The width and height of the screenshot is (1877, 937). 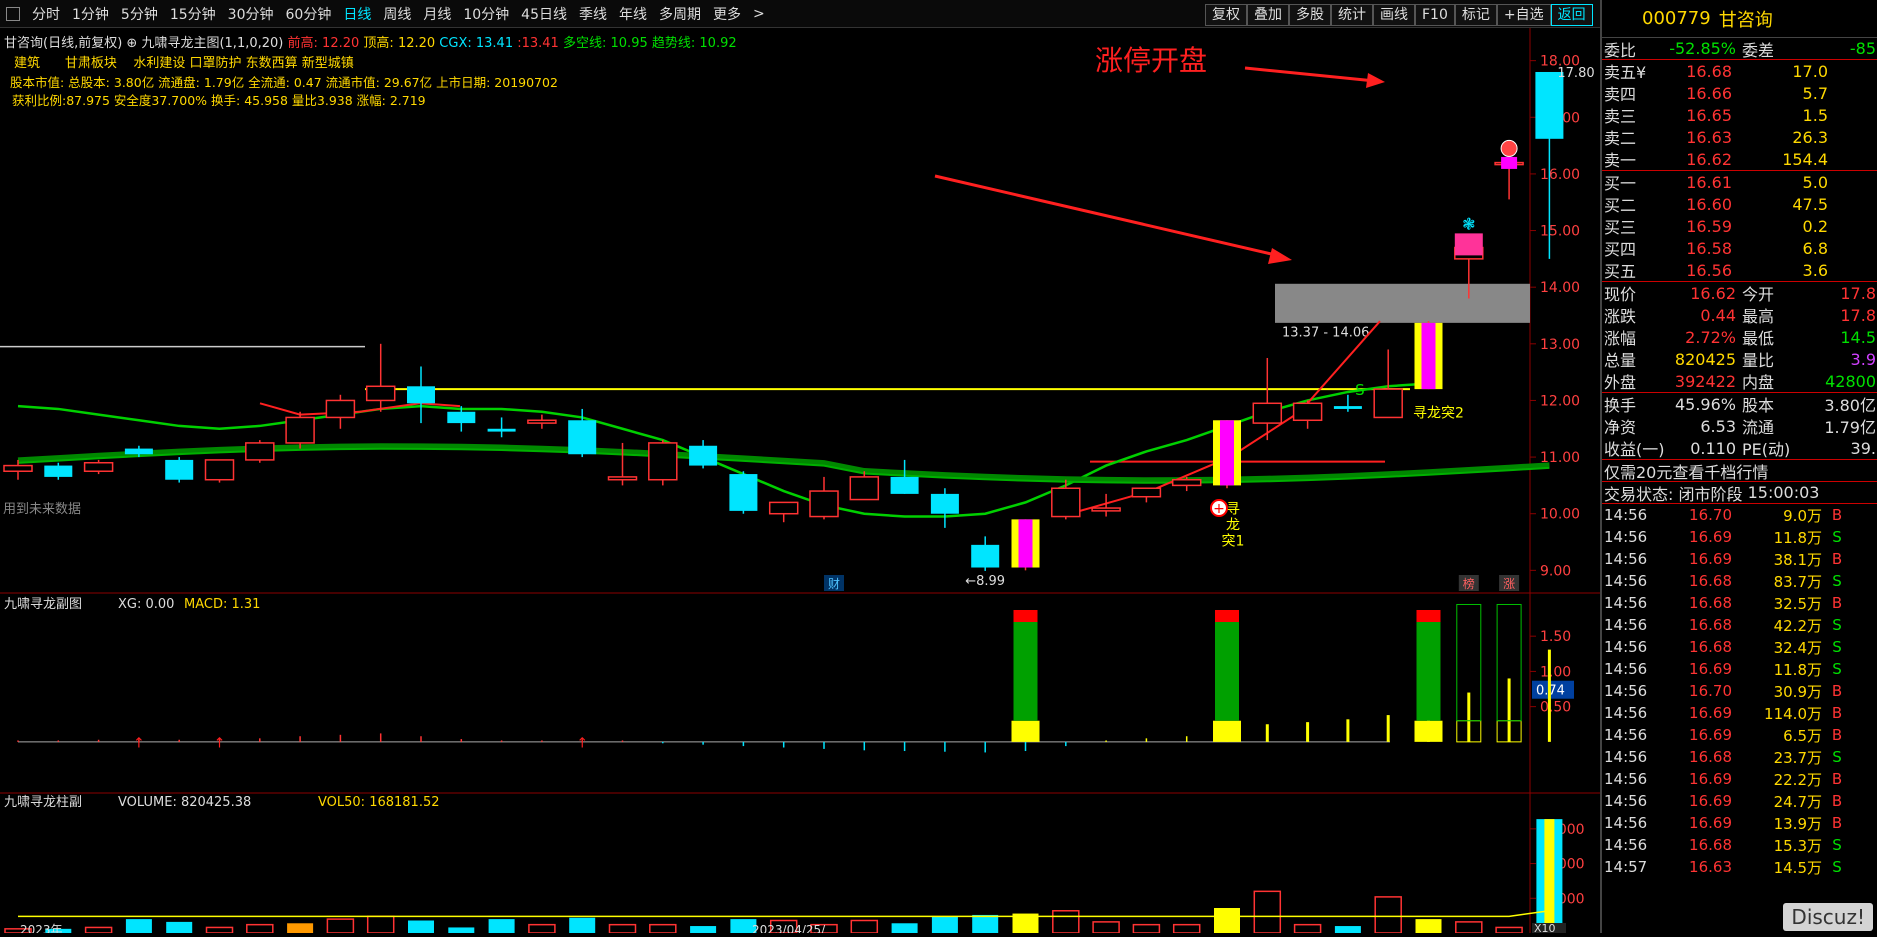 What do you see at coordinates (680, 14) in the screenshot?
I see `tab-13: 多周期` at bounding box center [680, 14].